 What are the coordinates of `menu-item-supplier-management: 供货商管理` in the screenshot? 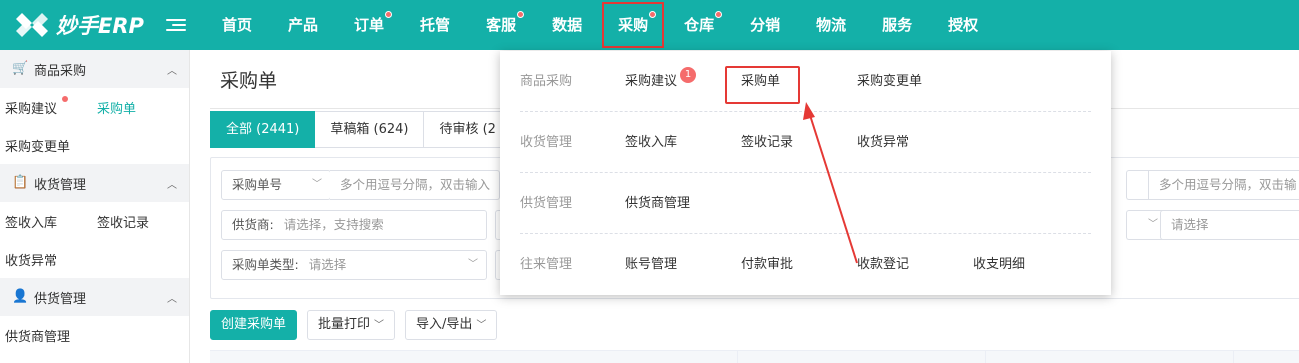 It's located at (657, 203).